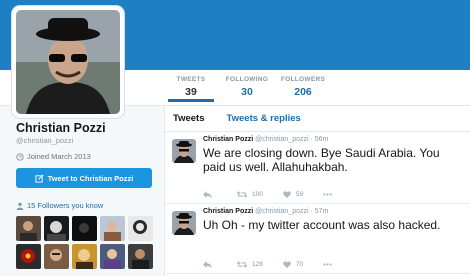 Image resolution: width=470 pixels, height=276 pixels. I want to click on joined-date: Joined March 2013, so click(53, 156).